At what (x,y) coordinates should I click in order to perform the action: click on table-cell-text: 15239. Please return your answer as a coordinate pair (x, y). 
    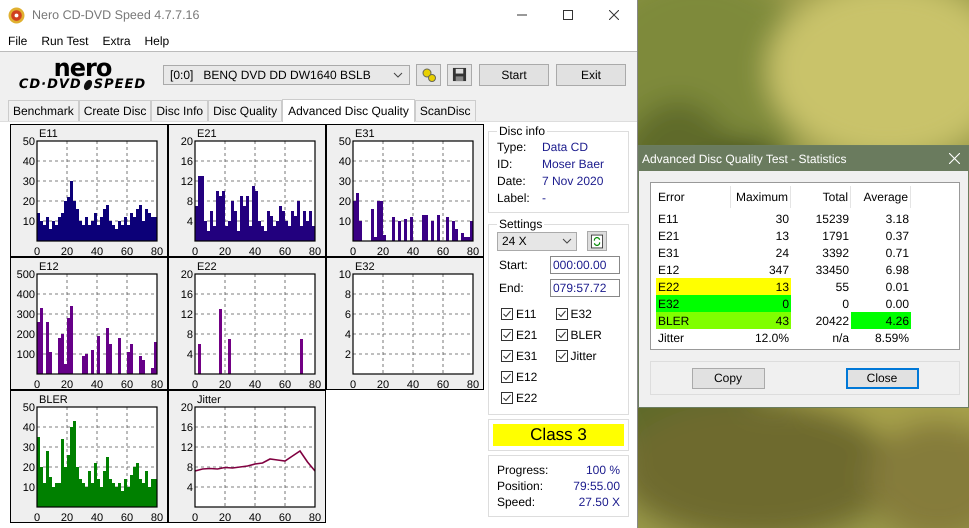
    Looking at the image, I should click on (832, 218).